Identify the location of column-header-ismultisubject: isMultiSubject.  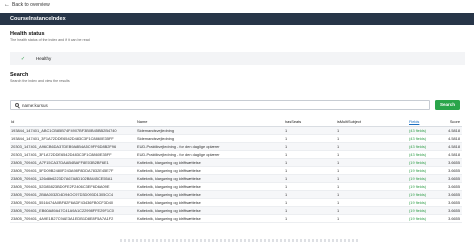
(372, 122).